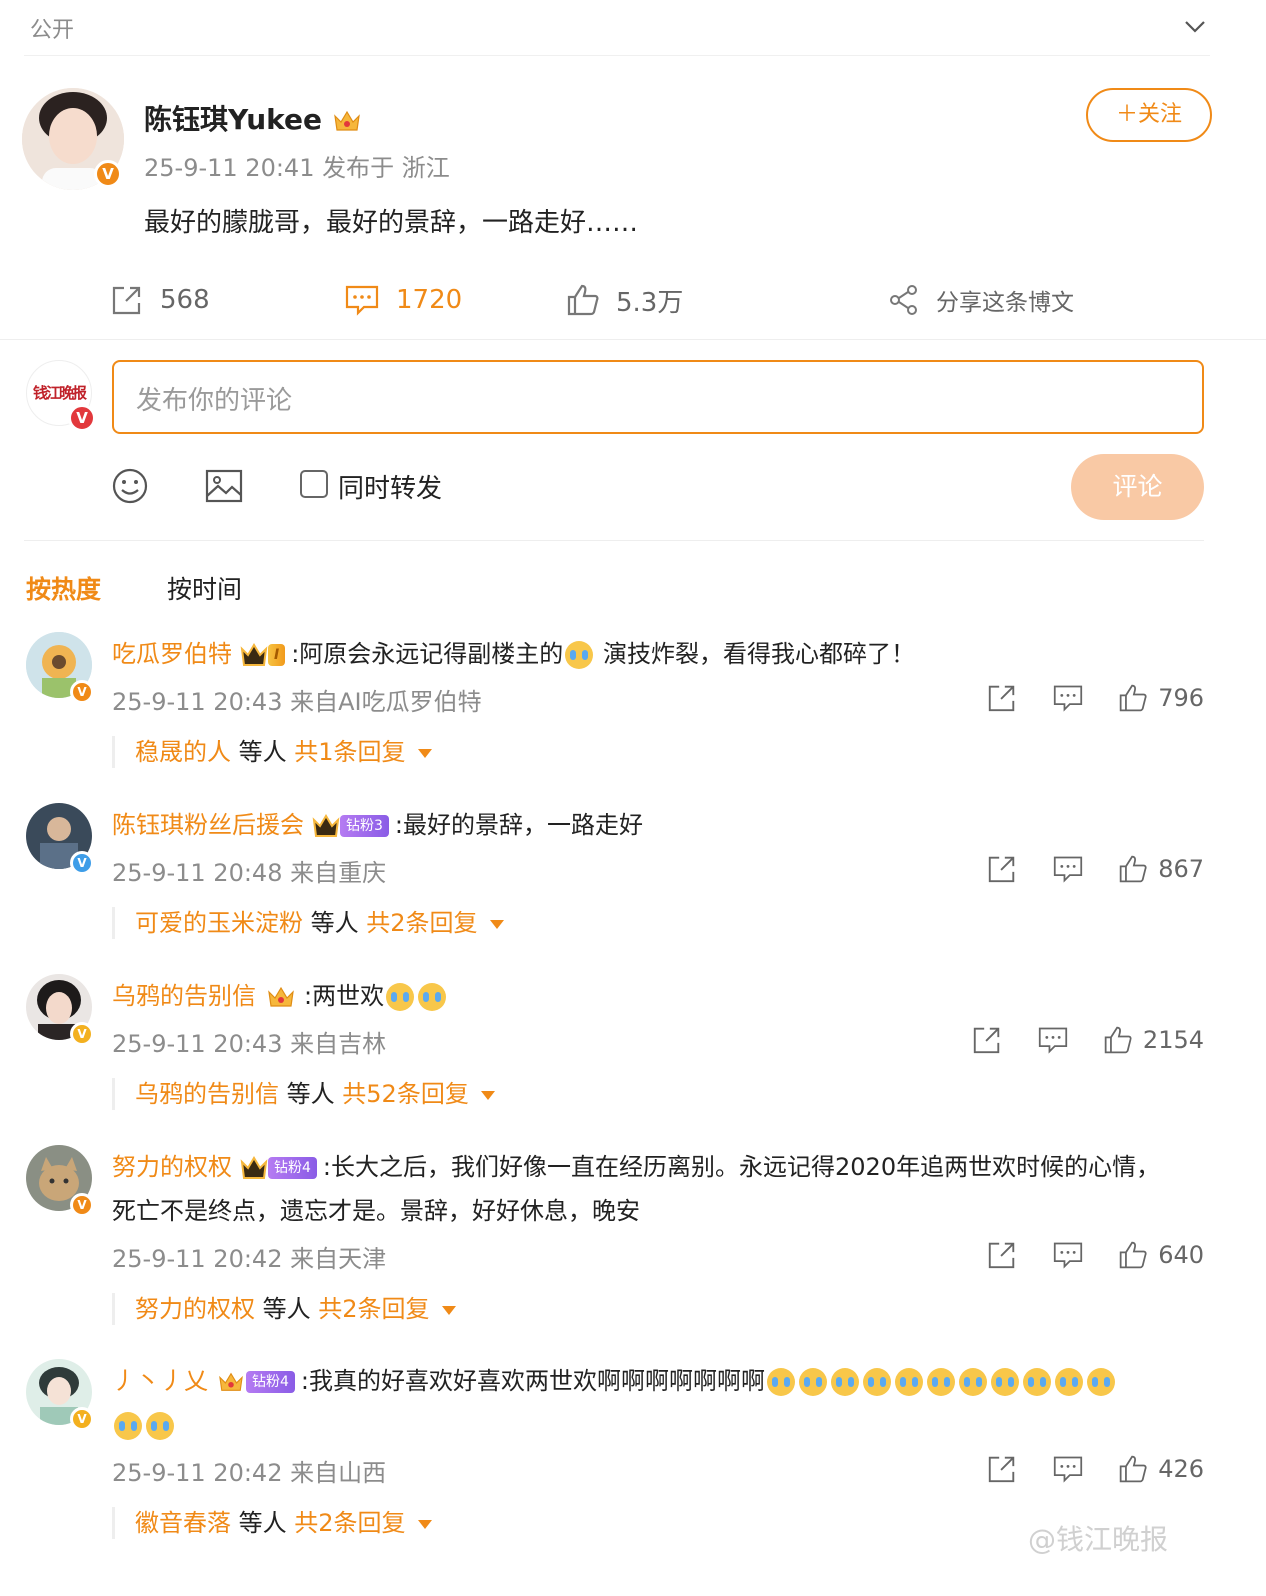 This screenshot has width=1266, height=1596. I want to click on reply-user: 乌鸦的告别信, so click(207, 1094).